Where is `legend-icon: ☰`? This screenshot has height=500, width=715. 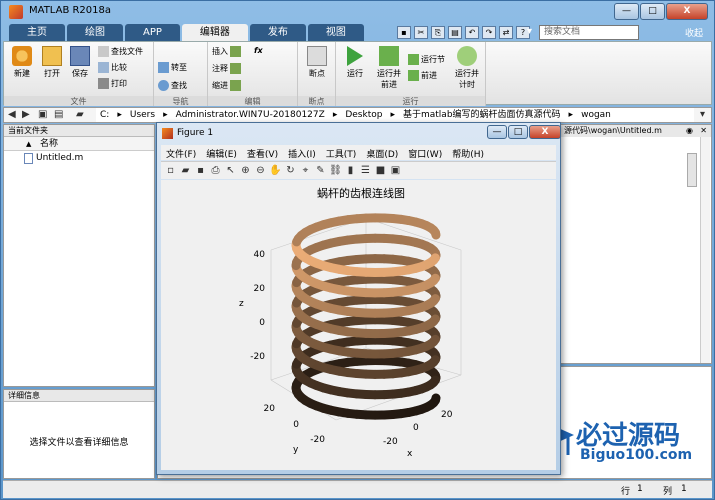
legend-icon: ☰ is located at coordinates (365, 170).